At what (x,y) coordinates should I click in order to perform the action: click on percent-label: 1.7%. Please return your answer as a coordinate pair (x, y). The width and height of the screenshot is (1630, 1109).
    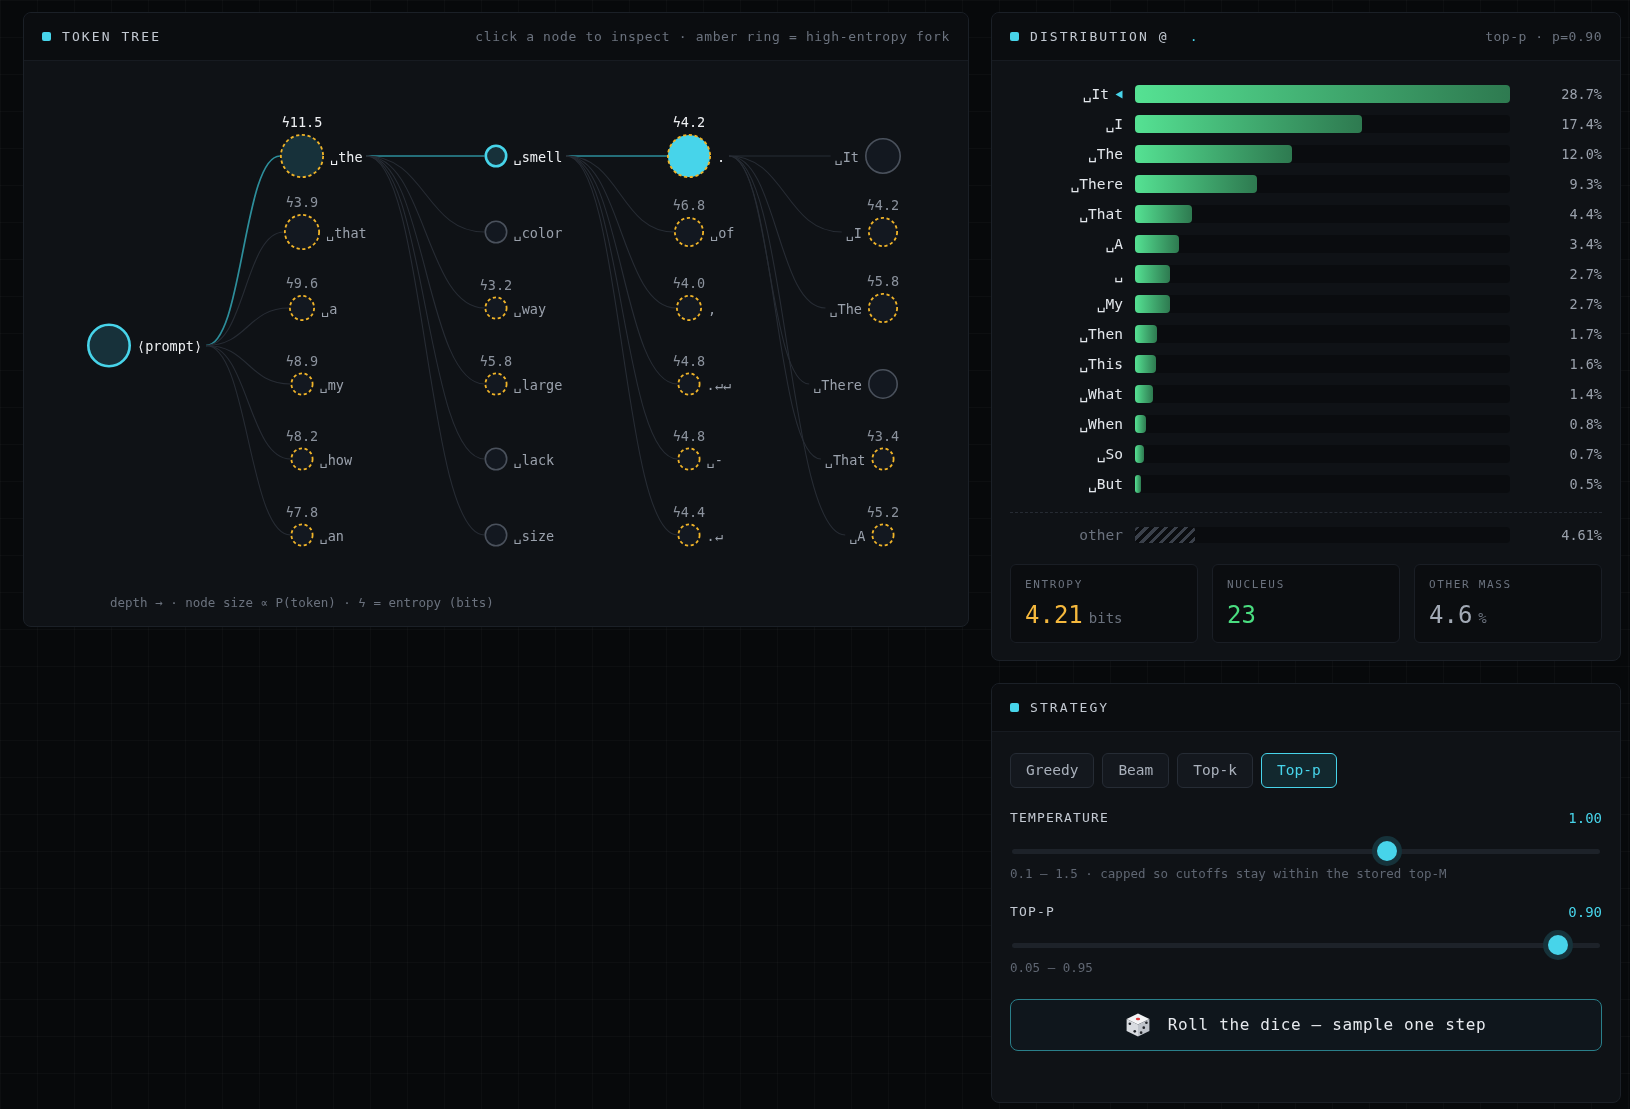
    Looking at the image, I should click on (1585, 334).